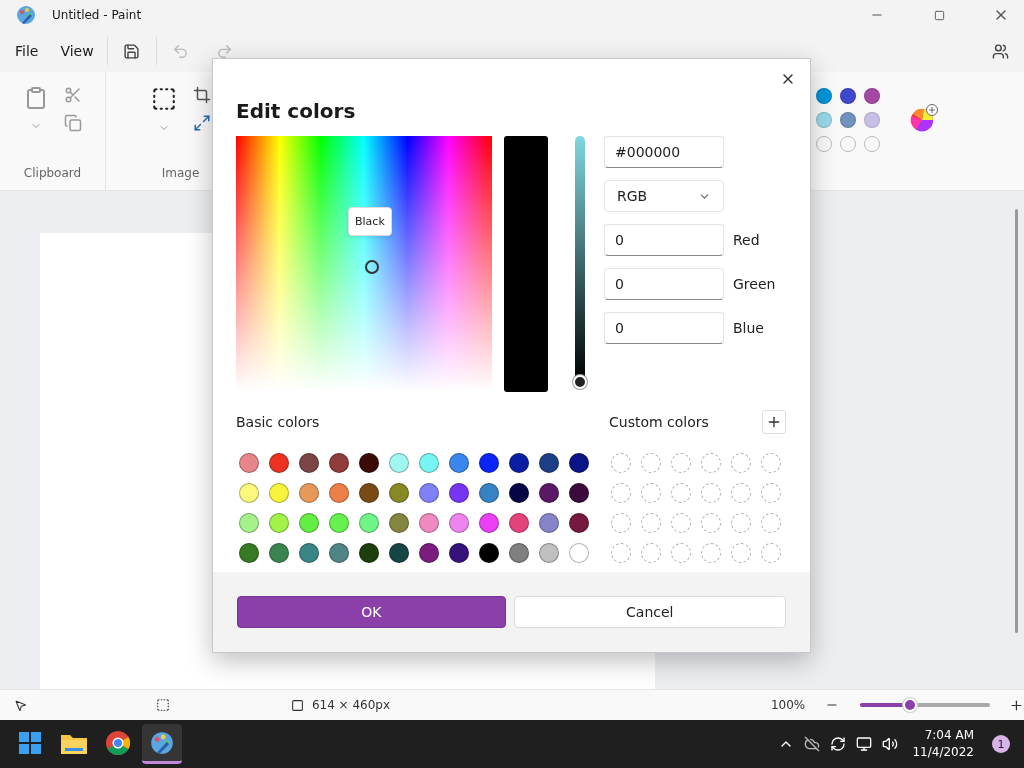  Describe the element at coordinates (664, 196) in the screenshot. I see `mode-dropdown: RGB` at that location.